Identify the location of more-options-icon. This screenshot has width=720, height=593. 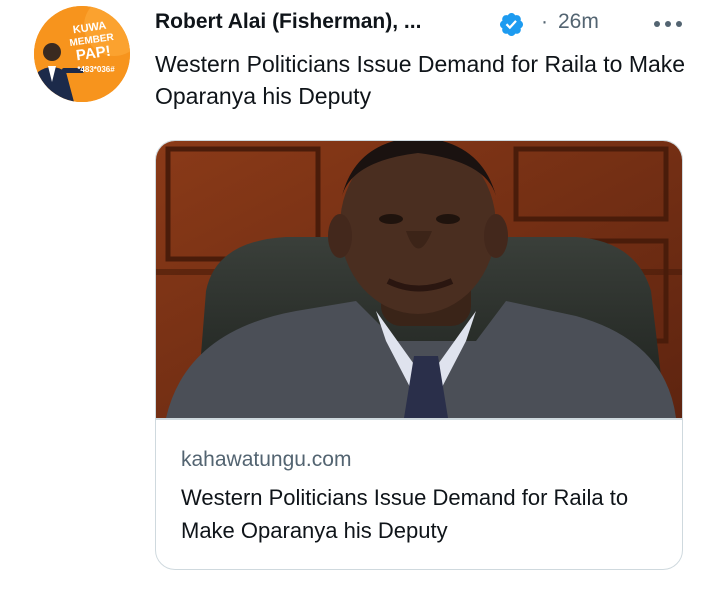
(668, 24).